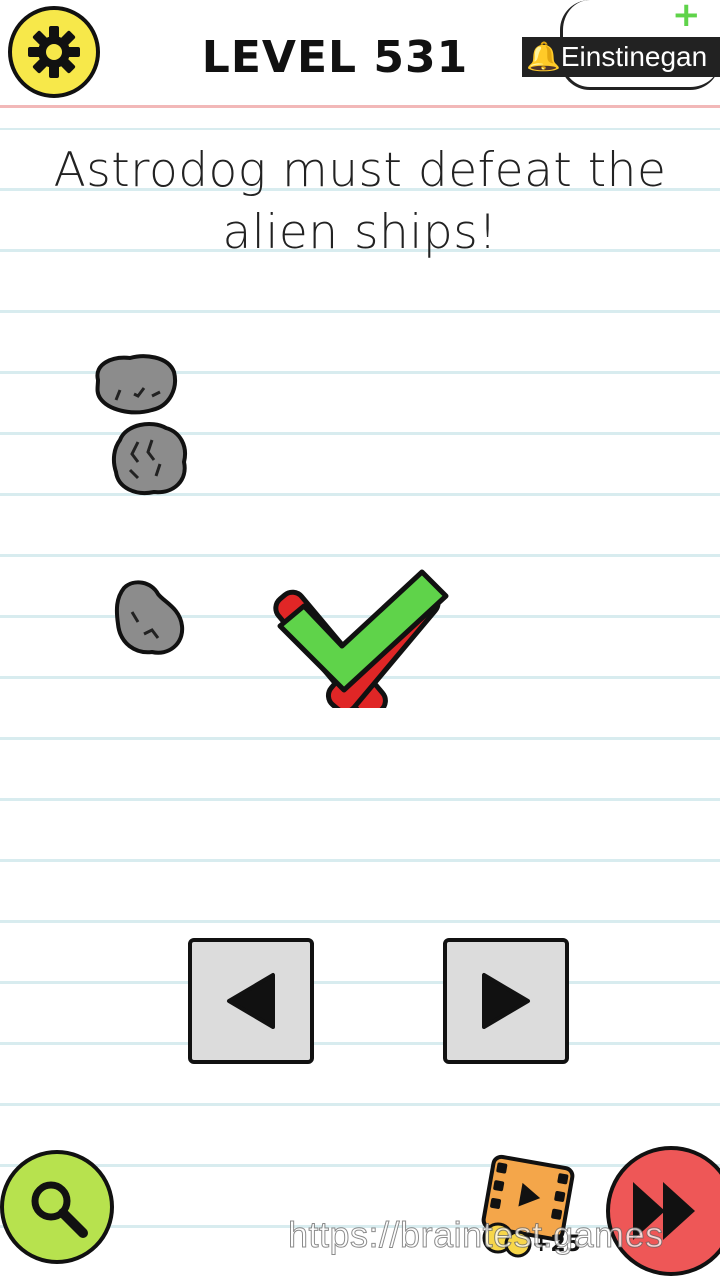  Describe the element at coordinates (335, 57) in the screenshot. I see `level-title: LEVEL 531` at that location.